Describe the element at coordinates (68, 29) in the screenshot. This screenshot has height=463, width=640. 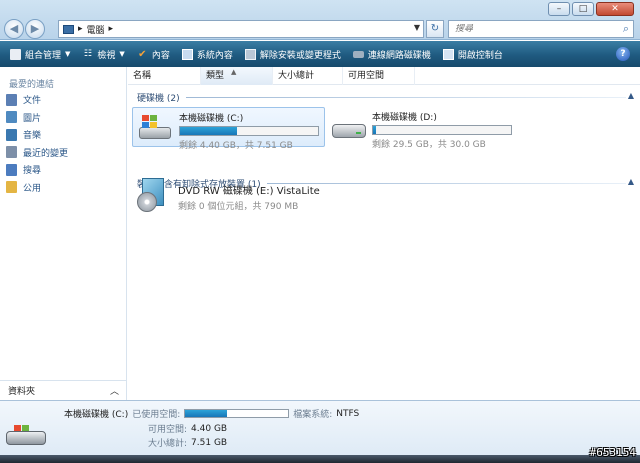
I see `computer-icon` at that location.